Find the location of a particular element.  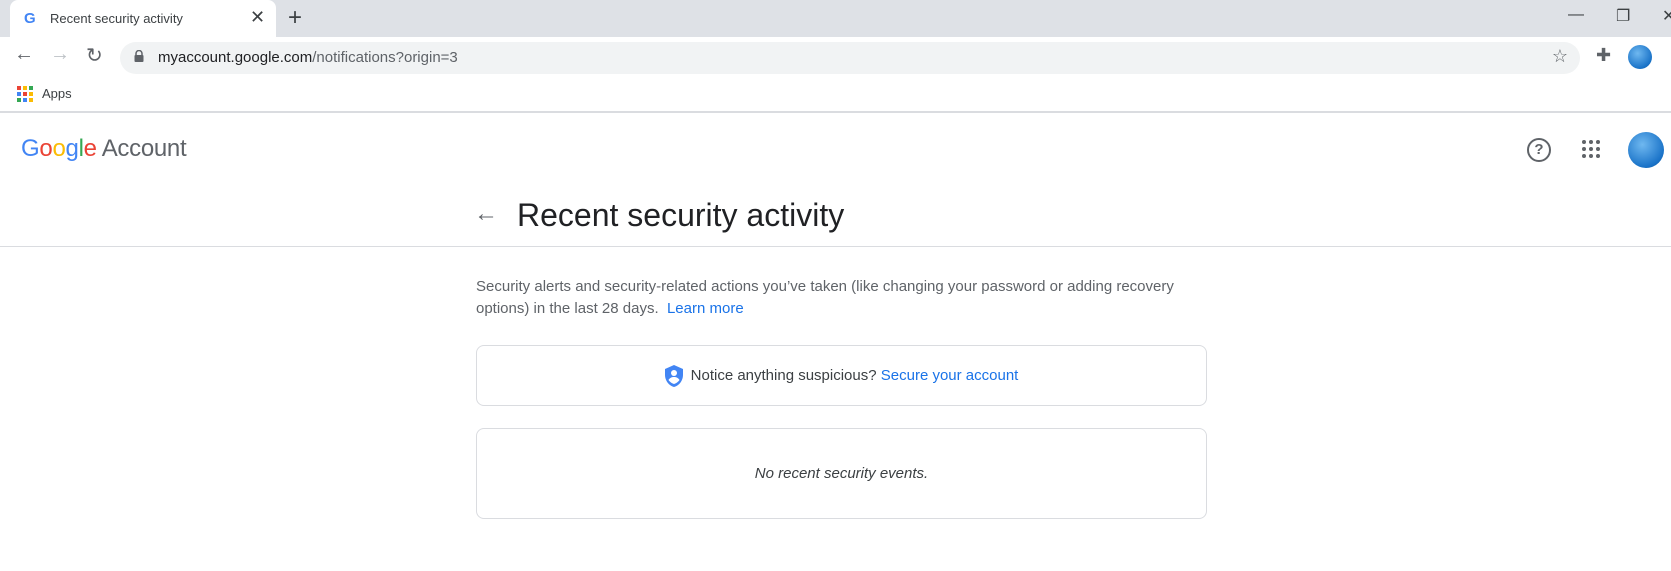

security-events-card: No recent security events. is located at coordinates (841, 473).